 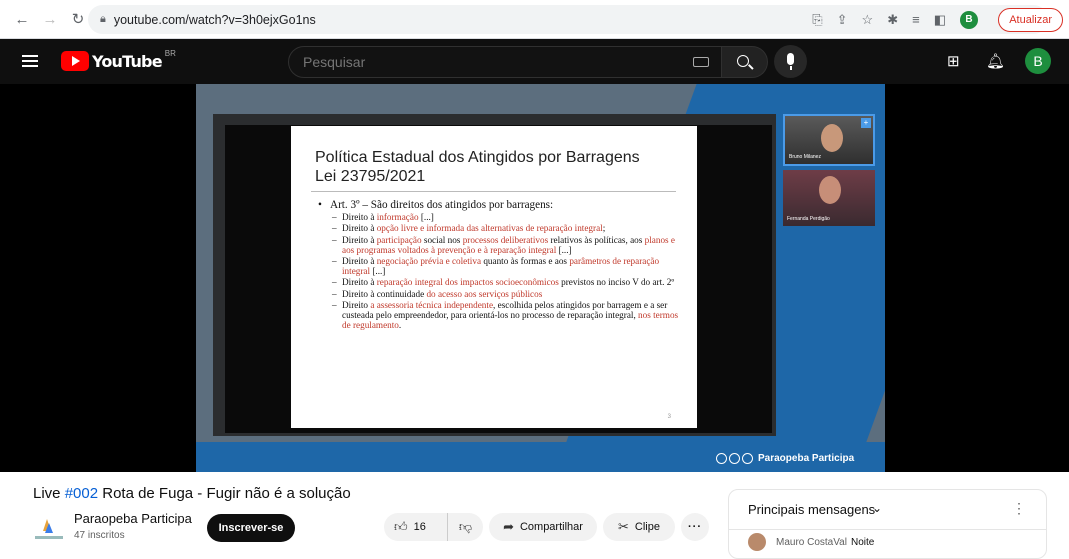 What do you see at coordinates (81, 493) in the screenshot?
I see `hashtag-link: #002` at bounding box center [81, 493].